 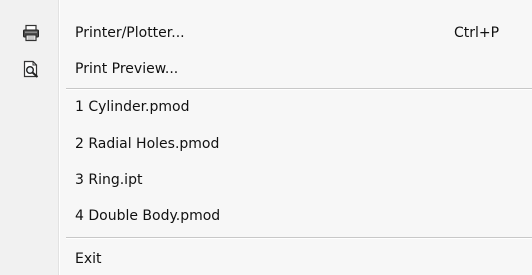 What do you see at coordinates (266, 33) in the screenshot?
I see `menu-item-printer-plotter: Printer/Plotter... Ctrl+P` at bounding box center [266, 33].